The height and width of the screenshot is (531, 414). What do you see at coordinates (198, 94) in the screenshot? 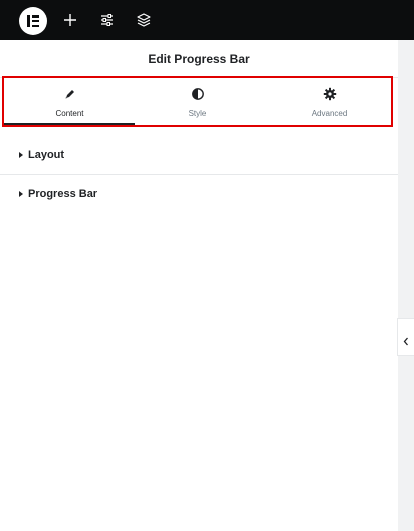
I see `half-circle-icon` at bounding box center [198, 94].